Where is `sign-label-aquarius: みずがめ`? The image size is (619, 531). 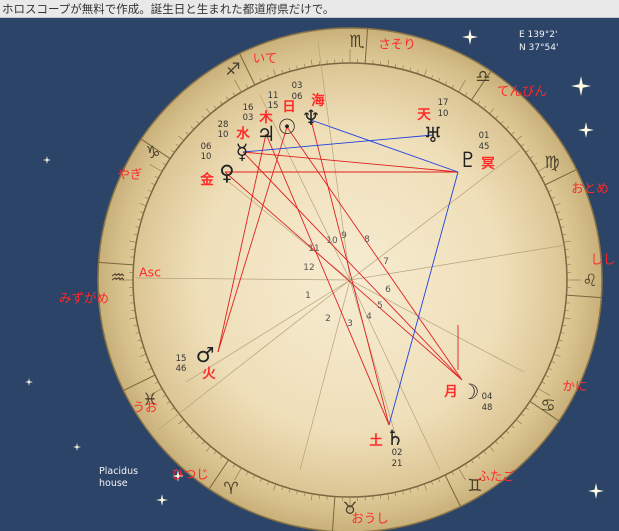
sign-label-aquarius: みずがめ is located at coordinates (84, 298).